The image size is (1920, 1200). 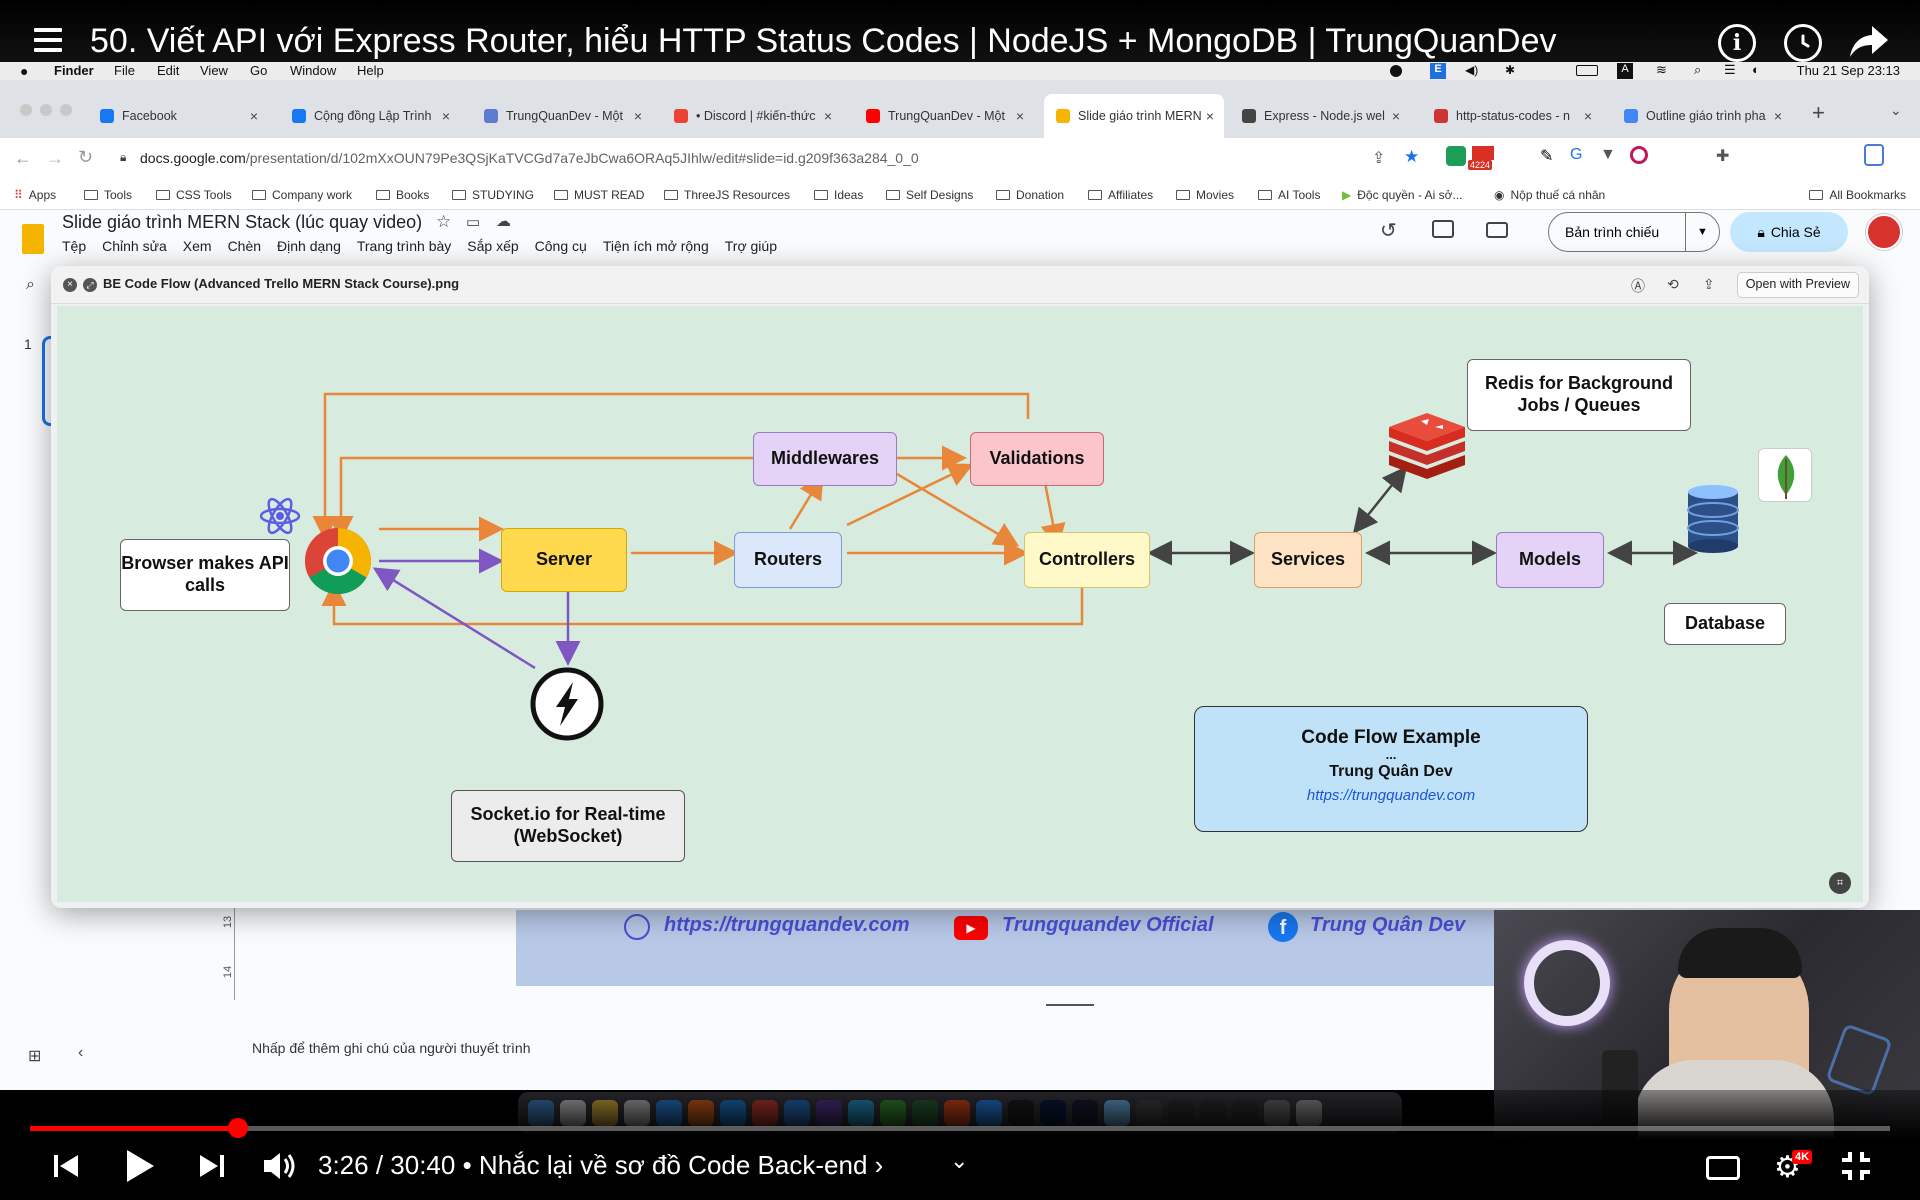 I want to click on slides-menu-item: Tiện ích mở rộng, so click(x=656, y=246).